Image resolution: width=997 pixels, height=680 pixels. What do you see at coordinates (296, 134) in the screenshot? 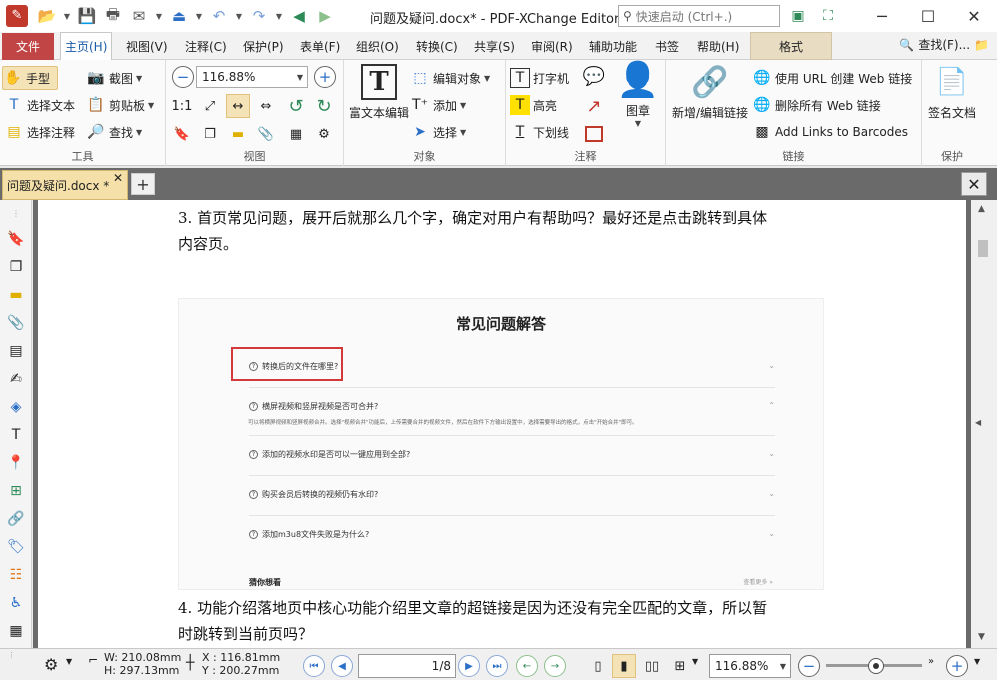
I see `properties-icon: ▦` at bounding box center [296, 134].